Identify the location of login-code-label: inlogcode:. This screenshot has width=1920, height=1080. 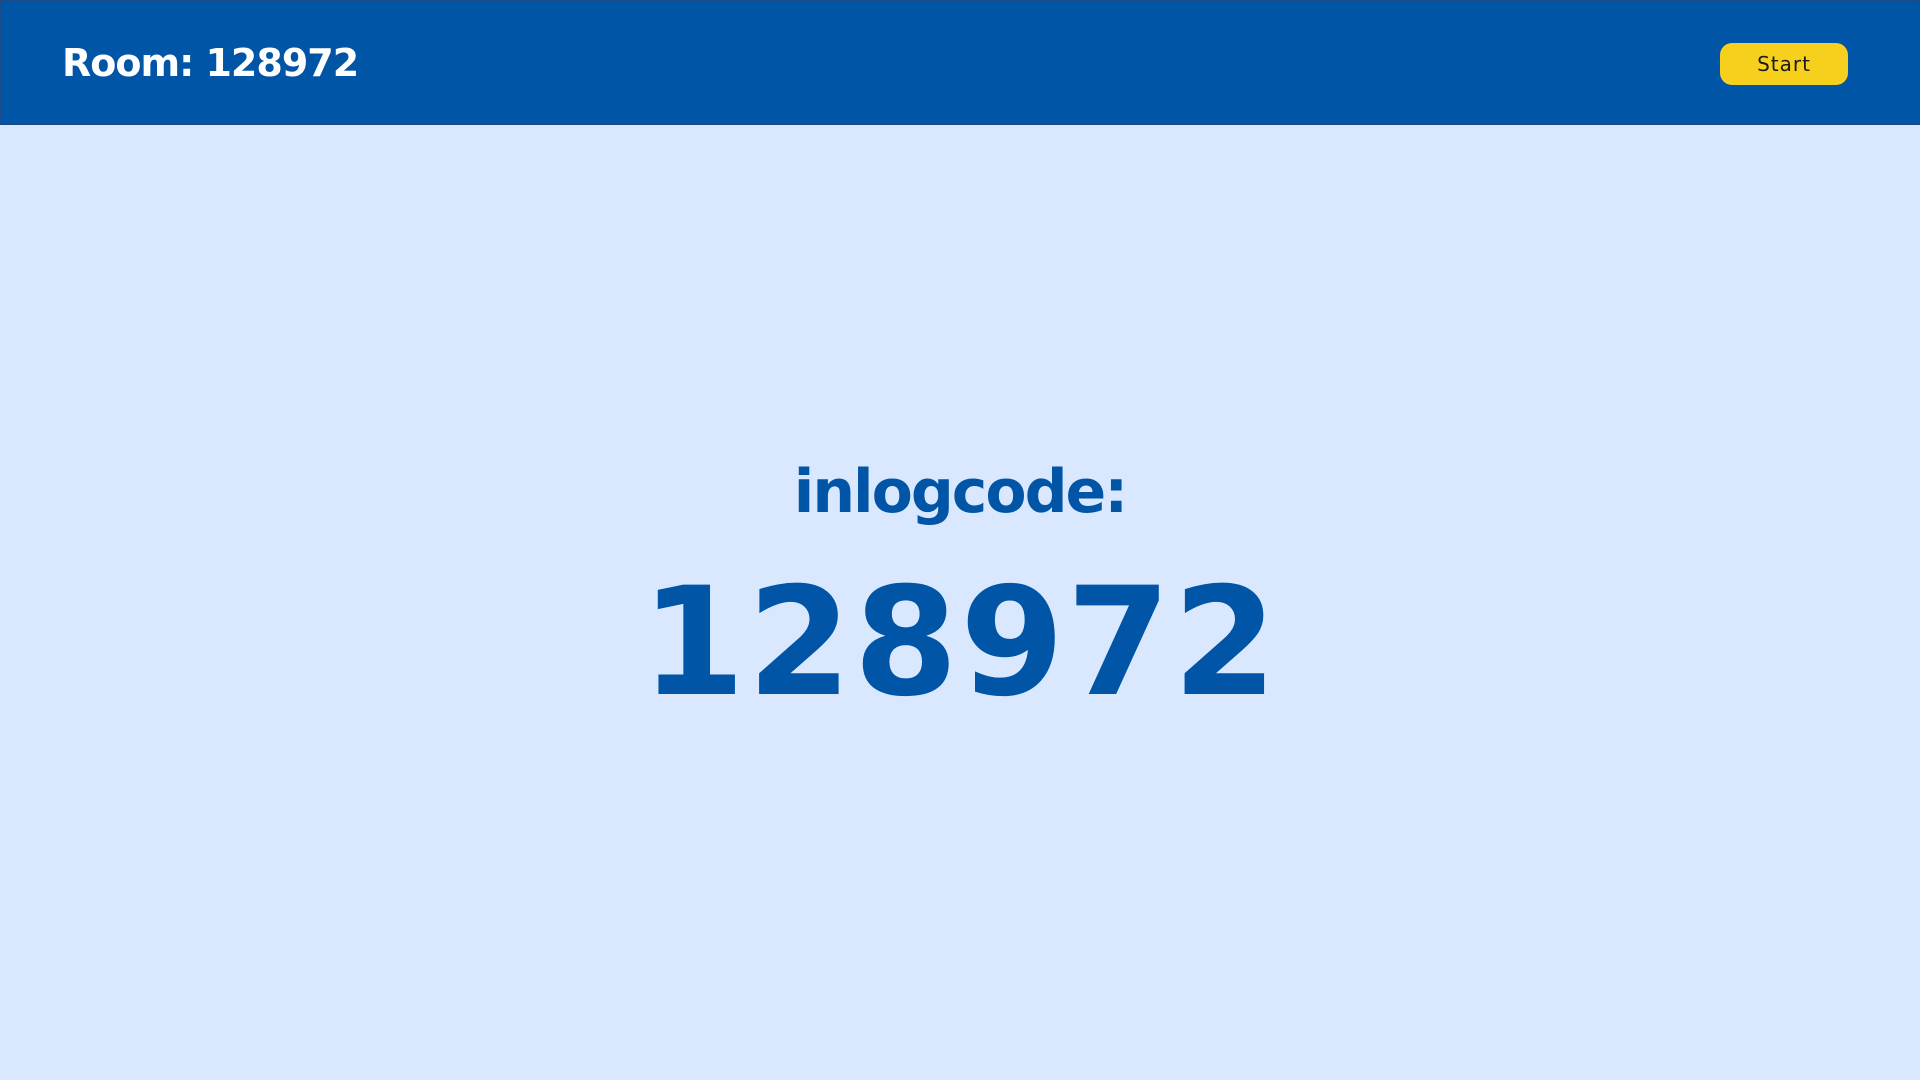
(960, 492).